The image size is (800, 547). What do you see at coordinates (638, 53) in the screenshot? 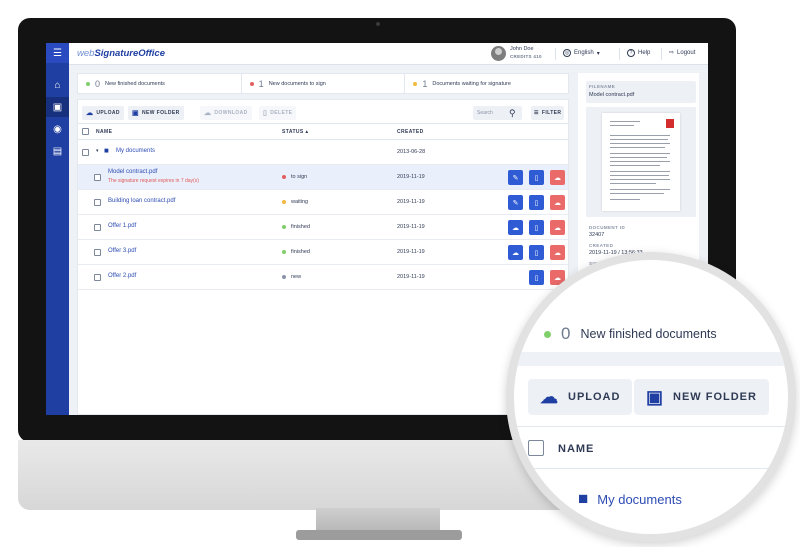
I see `help-link: ? Help` at bounding box center [638, 53].